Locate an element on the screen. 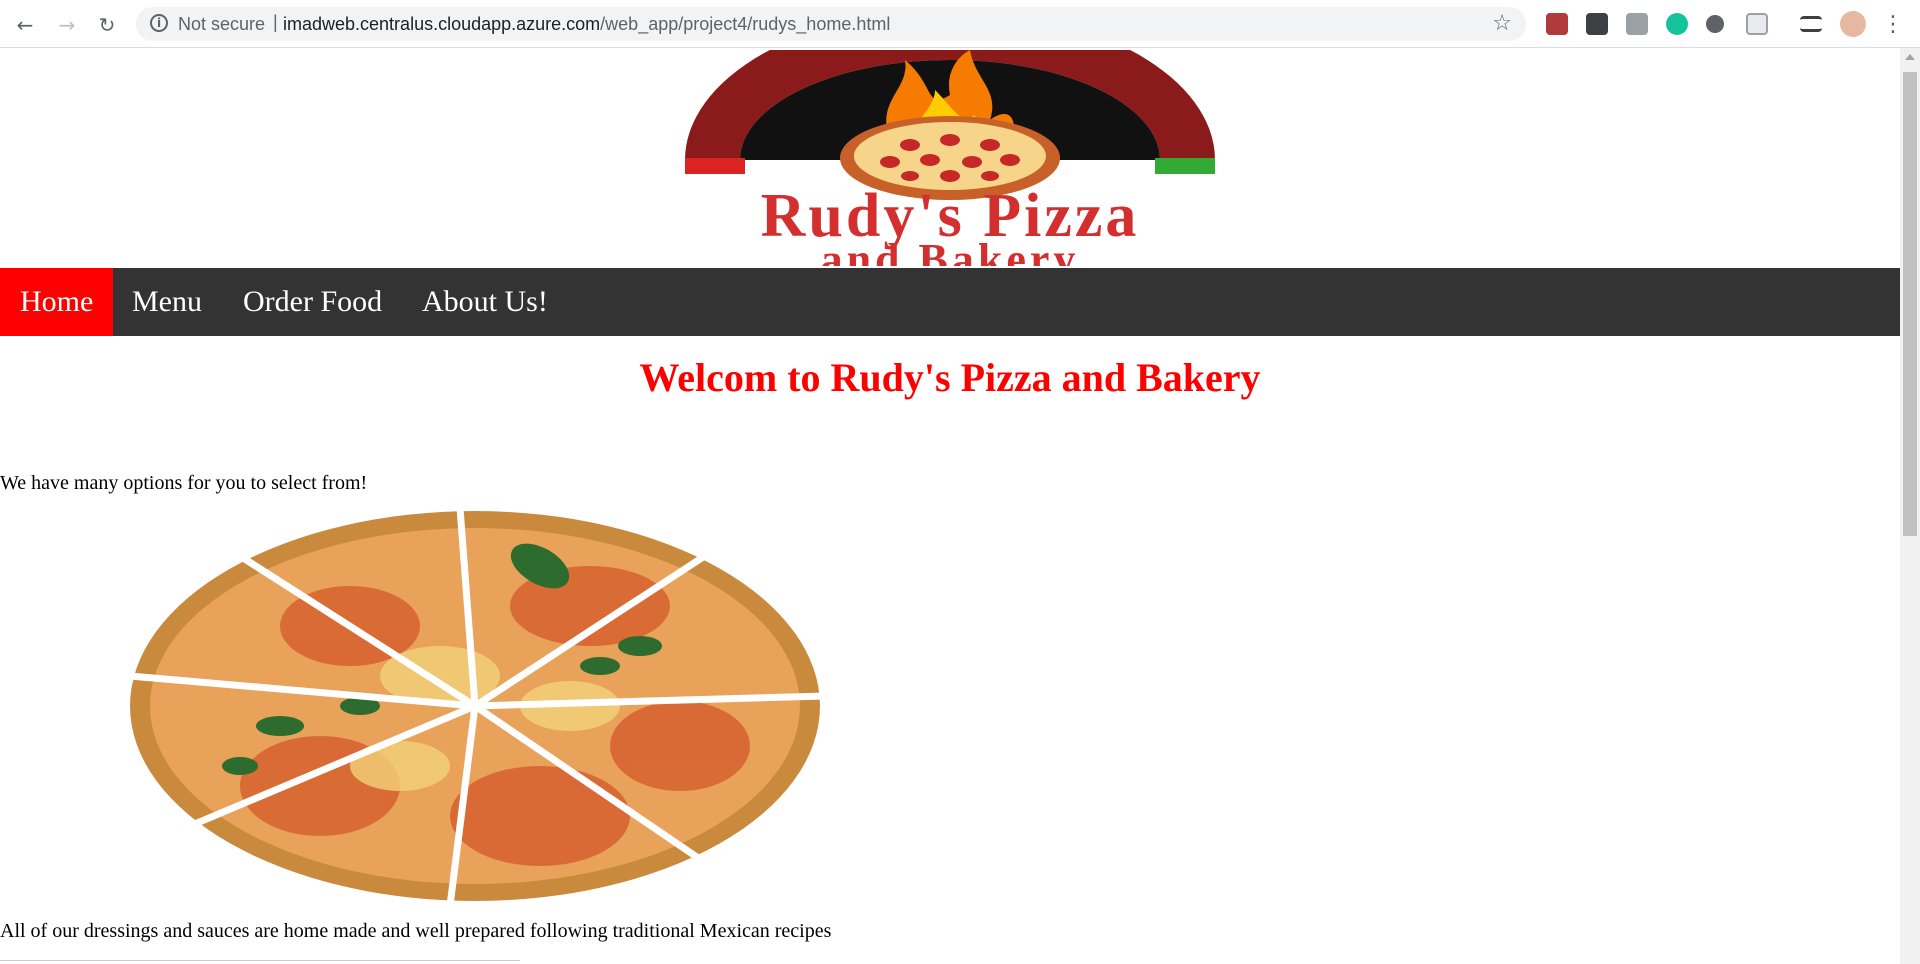 The width and height of the screenshot is (1920, 964). translate-extension-icon is located at coordinates (1637, 24).